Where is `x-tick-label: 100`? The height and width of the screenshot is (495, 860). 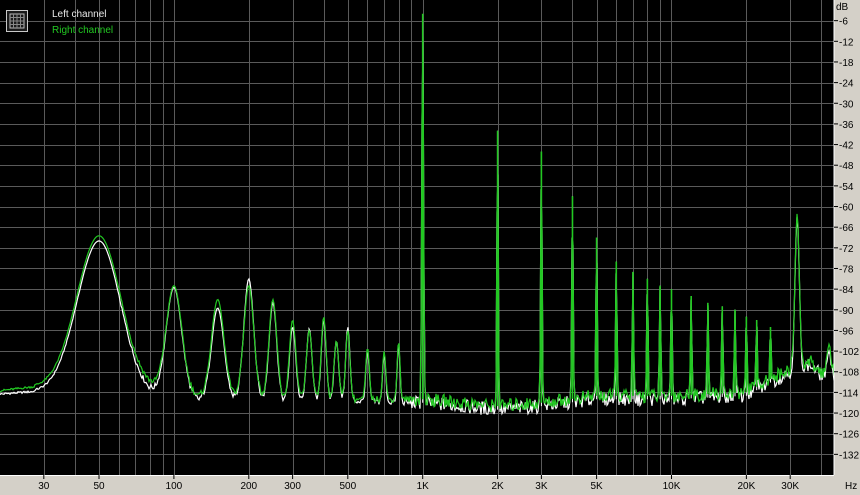
x-tick-label: 100 is located at coordinates (174, 486).